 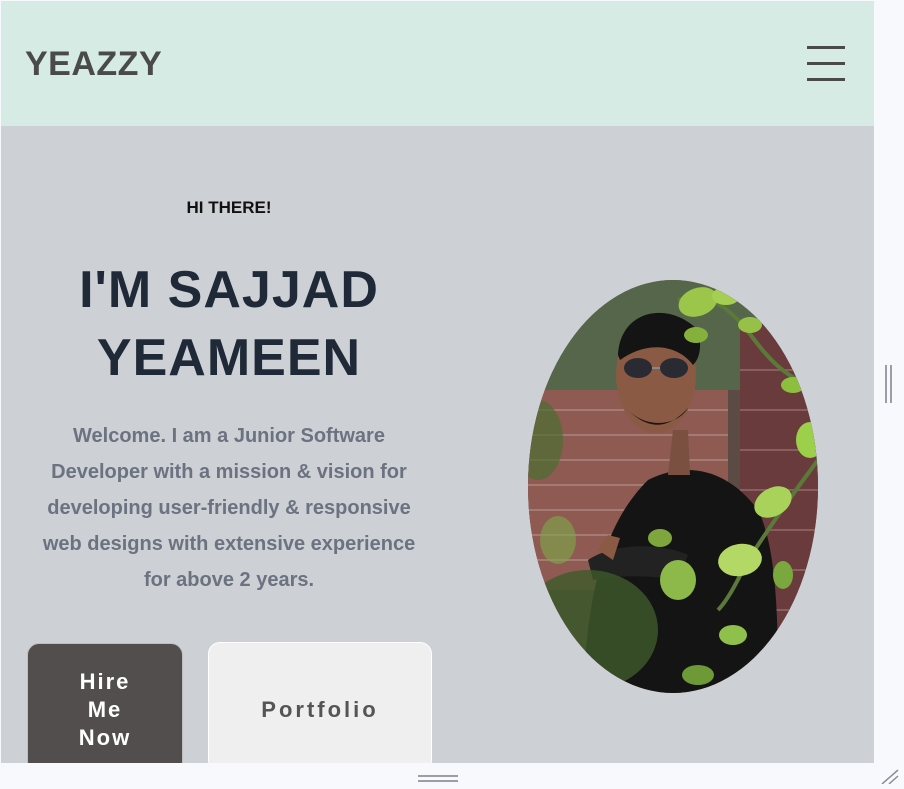 What do you see at coordinates (229, 358) in the screenshot?
I see `headline-line-2: YEAMEEN` at bounding box center [229, 358].